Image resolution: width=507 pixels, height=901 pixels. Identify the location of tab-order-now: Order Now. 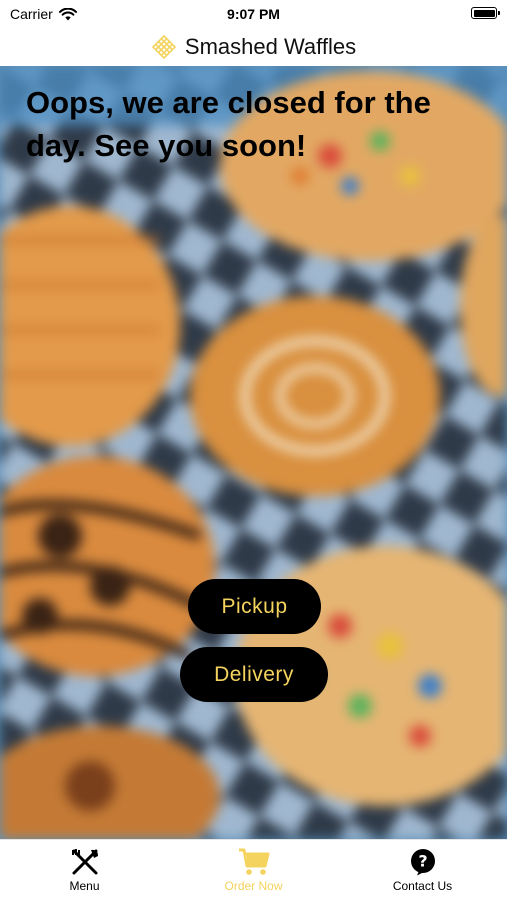
(253, 870).